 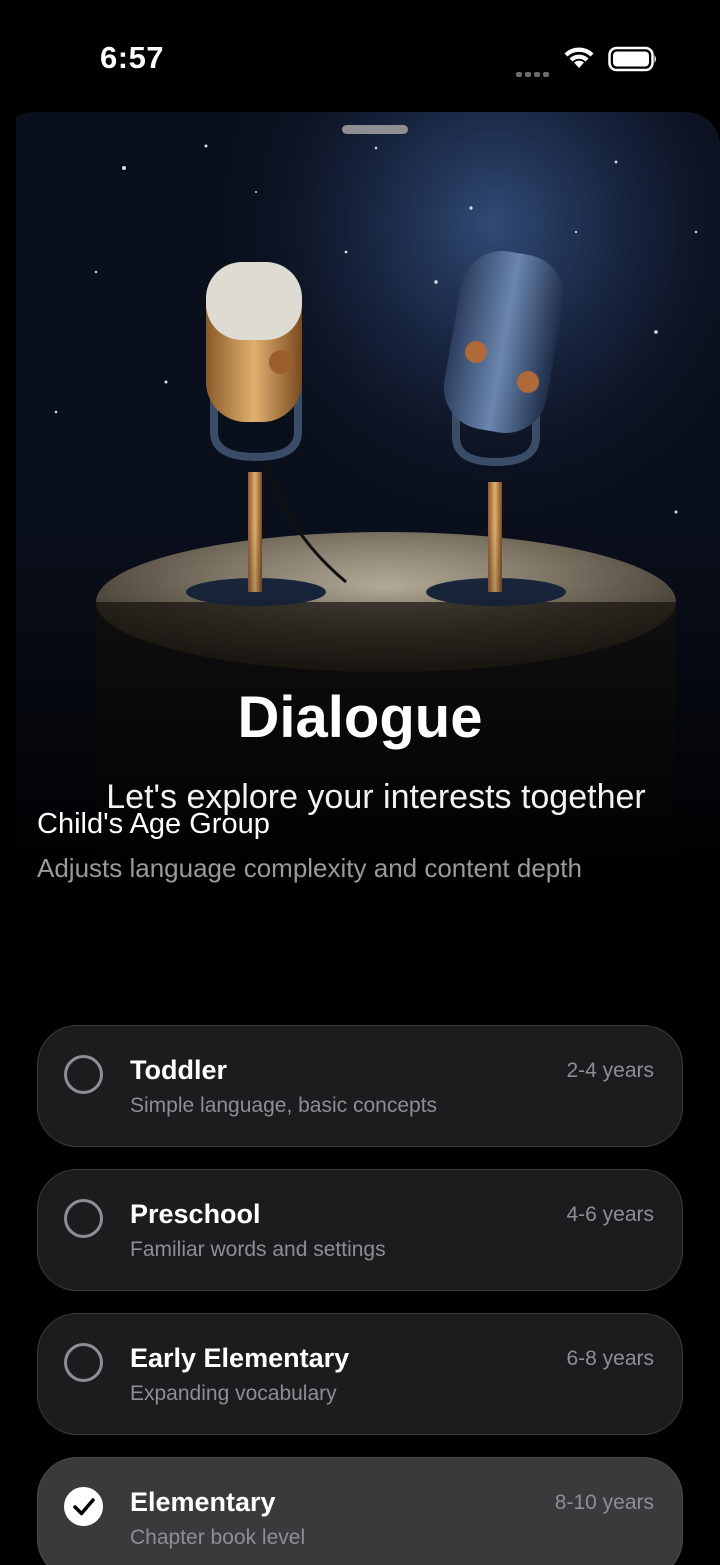 What do you see at coordinates (153, 824) in the screenshot?
I see `section-title: Child's Age Group` at bounding box center [153, 824].